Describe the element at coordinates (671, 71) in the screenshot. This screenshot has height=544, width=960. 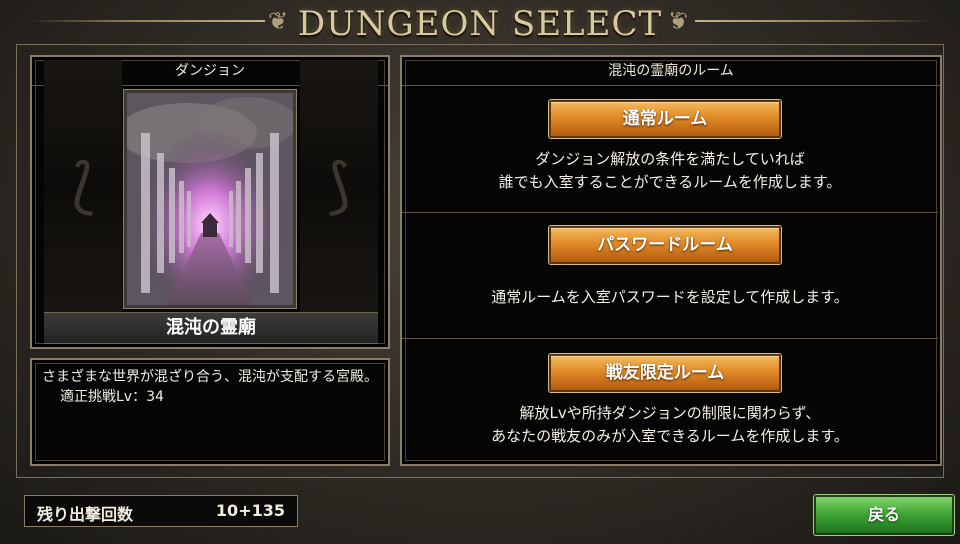
I see `room-panel-header: 混沌の霊廟のルーム` at that location.